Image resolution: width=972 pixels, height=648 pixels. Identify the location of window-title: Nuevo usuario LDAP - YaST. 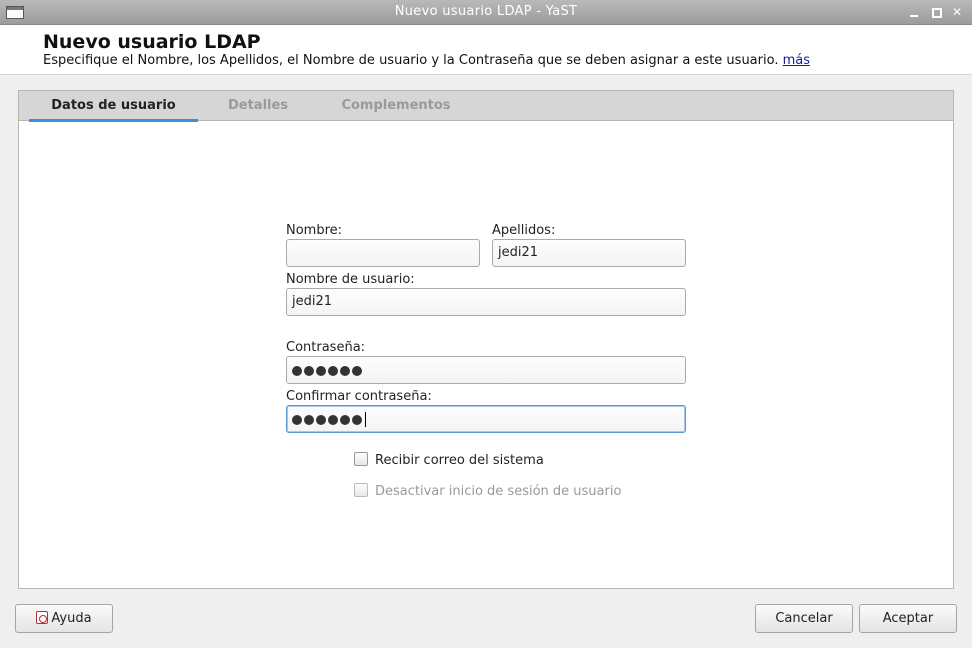
(486, 11).